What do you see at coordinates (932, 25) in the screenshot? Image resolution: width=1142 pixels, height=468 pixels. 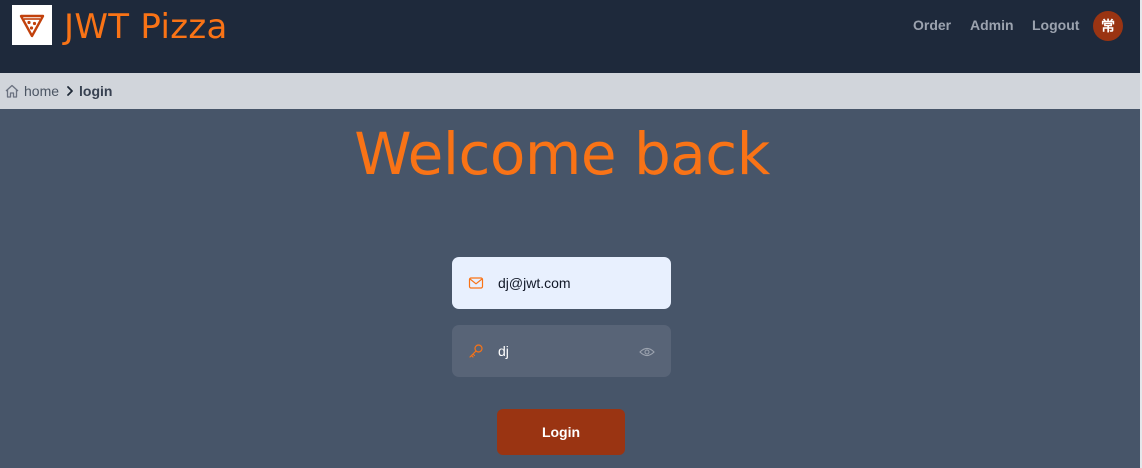 I see `nav-order-link: Order` at bounding box center [932, 25].